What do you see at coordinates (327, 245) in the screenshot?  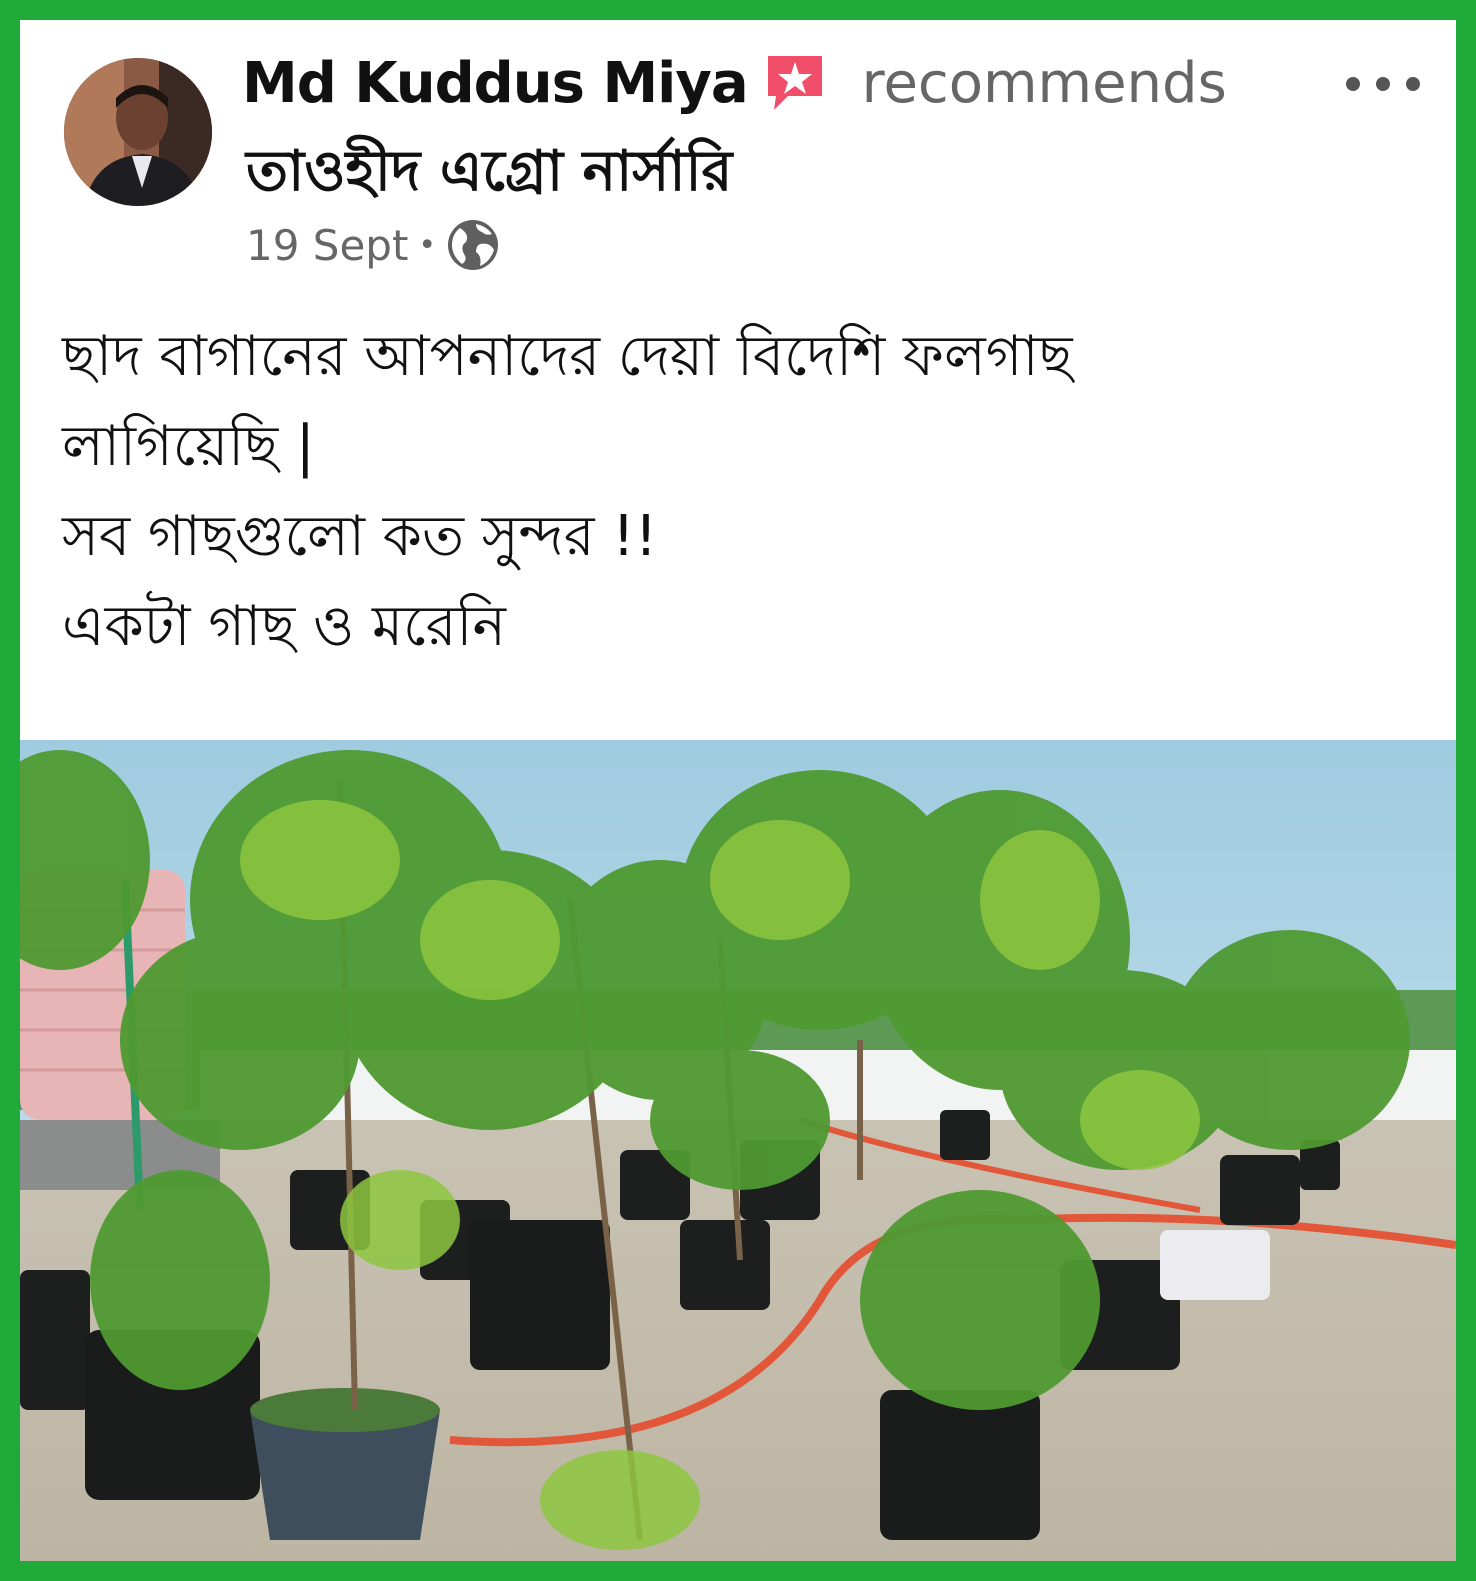 I see `post-date: 19 Sept` at bounding box center [327, 245].